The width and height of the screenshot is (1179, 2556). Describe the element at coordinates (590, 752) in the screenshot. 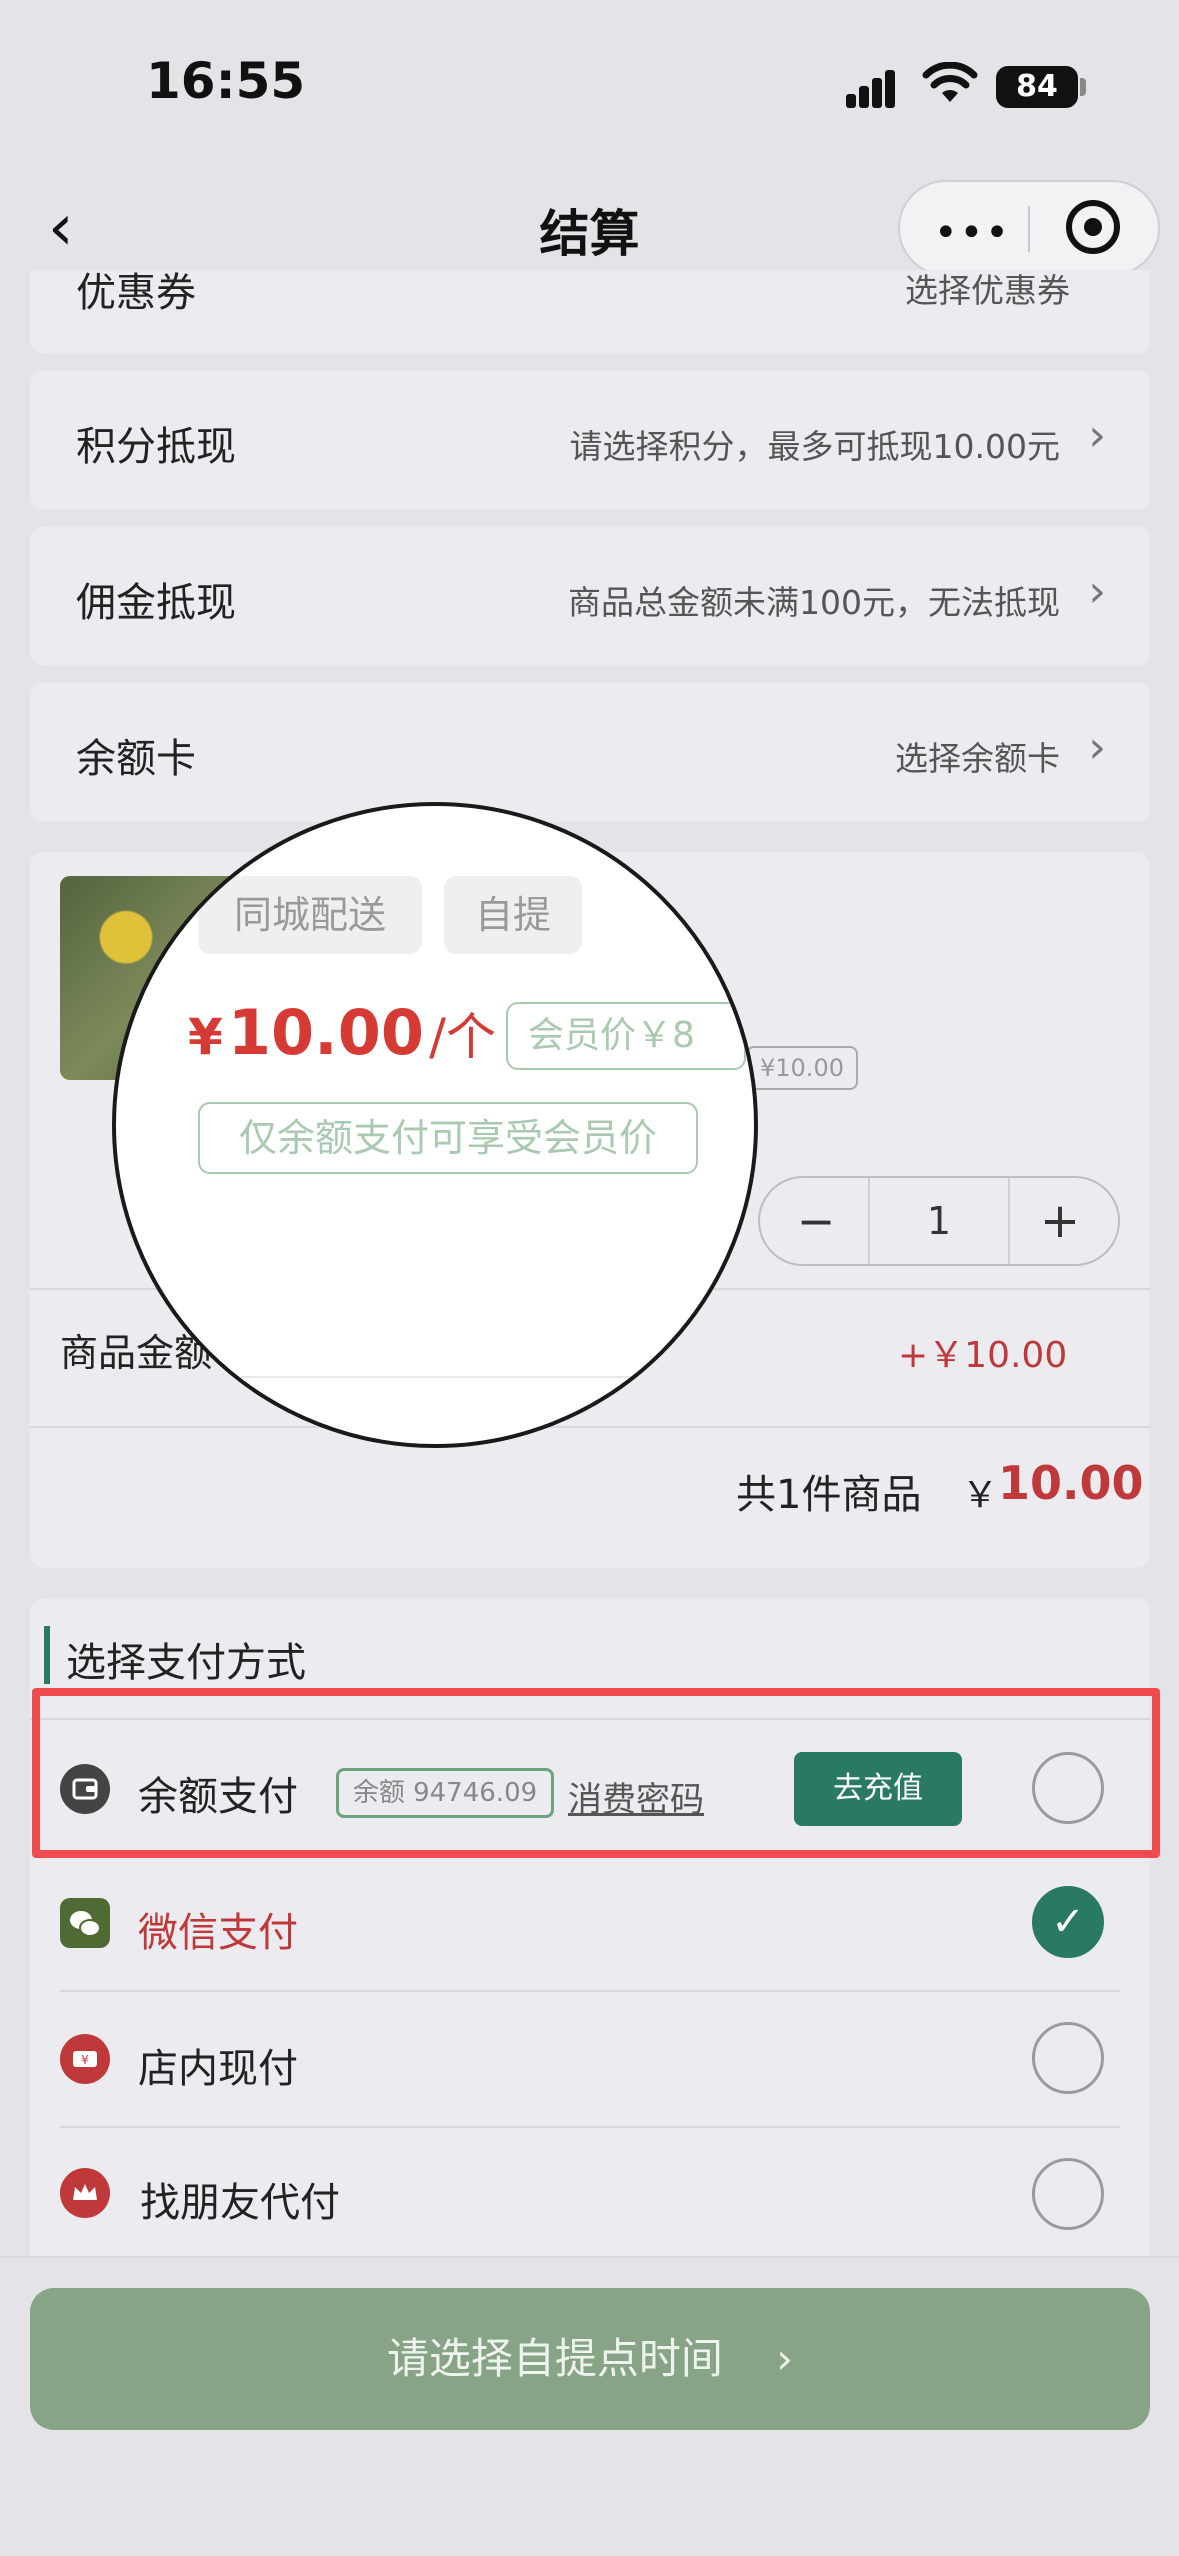

I see `balance-card-row: 余额卡 选择余额卡 ›` at that location.